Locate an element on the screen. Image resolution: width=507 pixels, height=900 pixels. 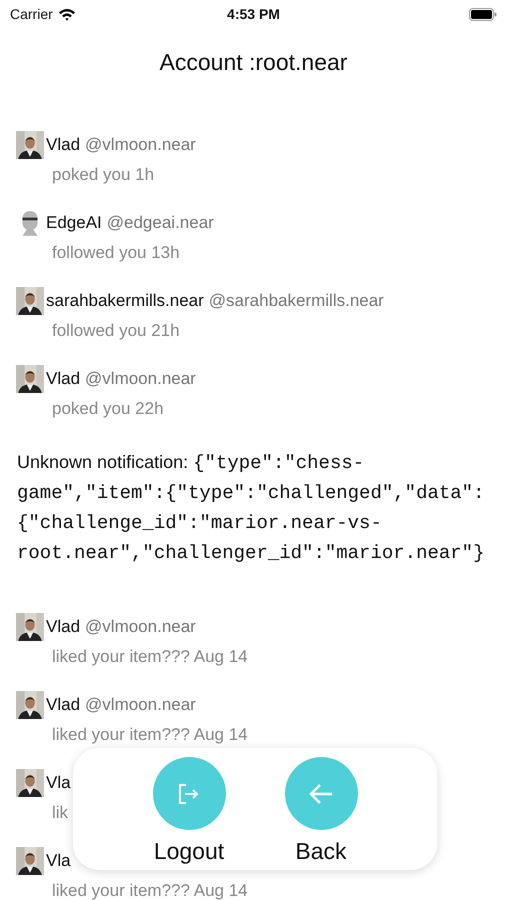
notification-text: lik is located at coordinates (59, 813).